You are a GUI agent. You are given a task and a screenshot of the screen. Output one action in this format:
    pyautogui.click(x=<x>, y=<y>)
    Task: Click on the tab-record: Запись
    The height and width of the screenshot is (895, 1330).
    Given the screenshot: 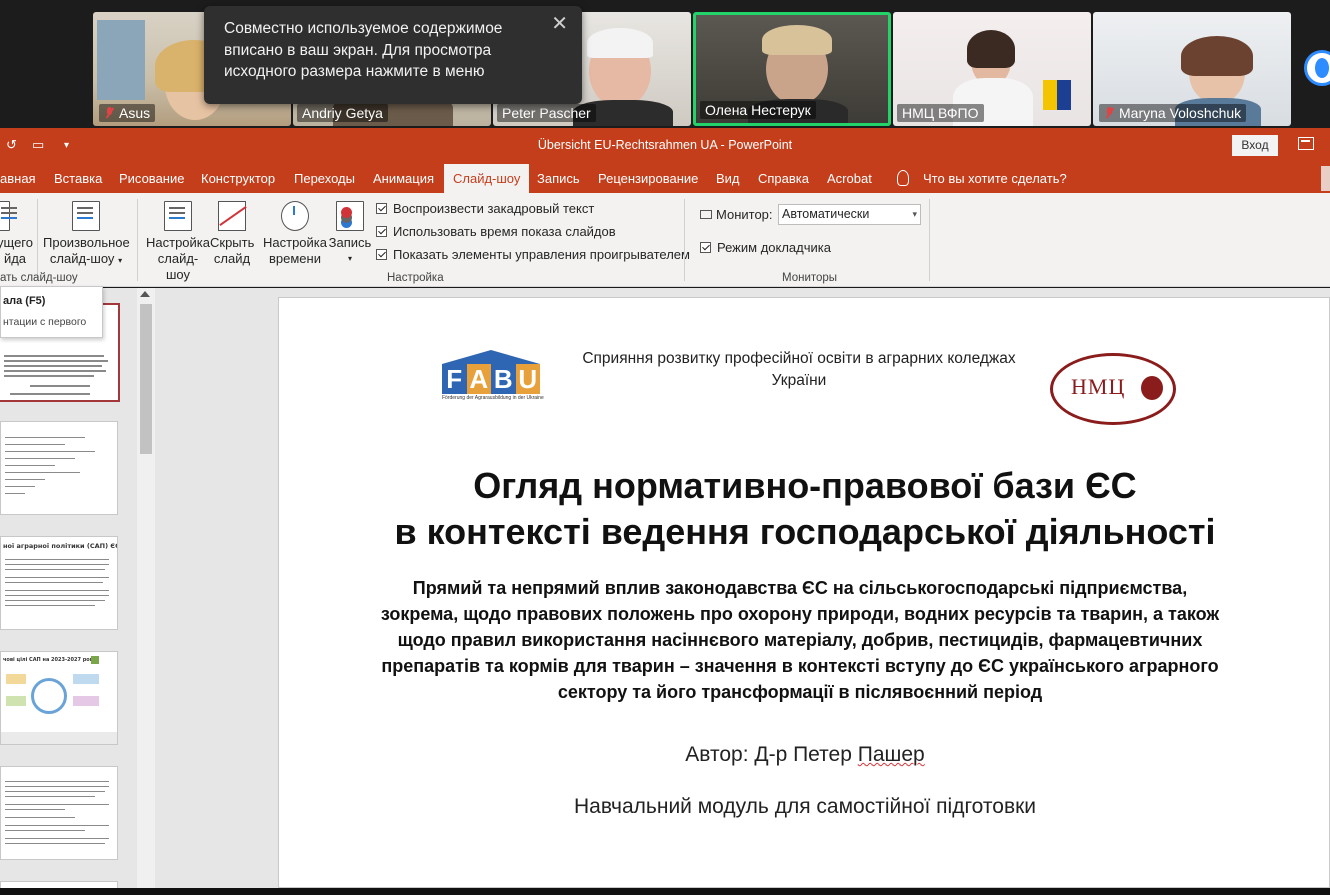 What is the action you would take?
    pyautogui.click(x=558, y=178)
    